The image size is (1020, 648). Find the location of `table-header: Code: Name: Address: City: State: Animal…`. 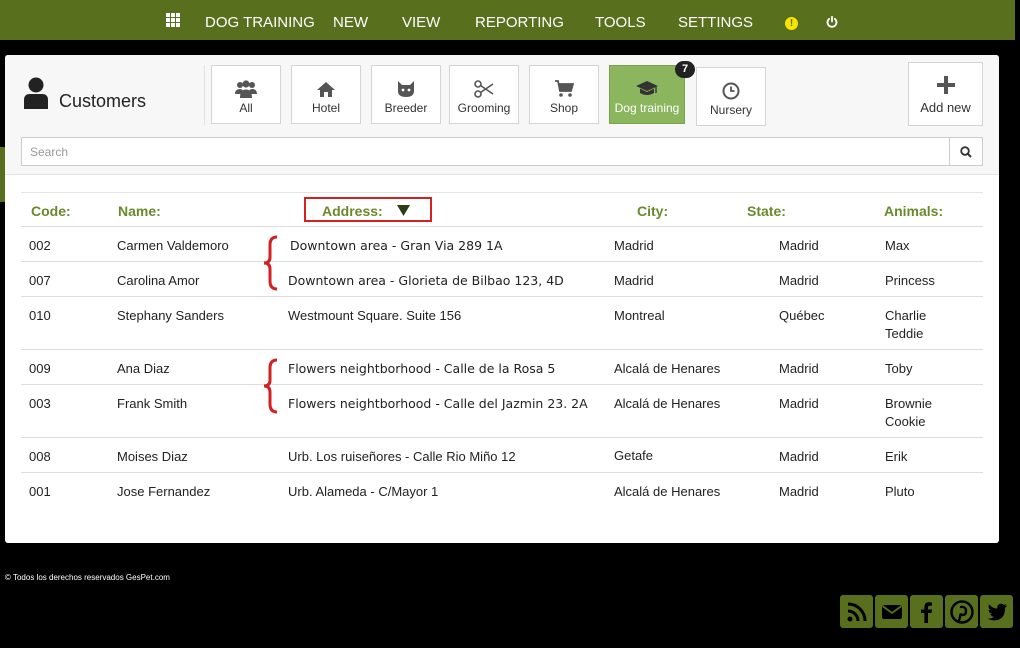

table-header: Code: Name: Address: City: State: Animal… is located at coordinates (502, 209).